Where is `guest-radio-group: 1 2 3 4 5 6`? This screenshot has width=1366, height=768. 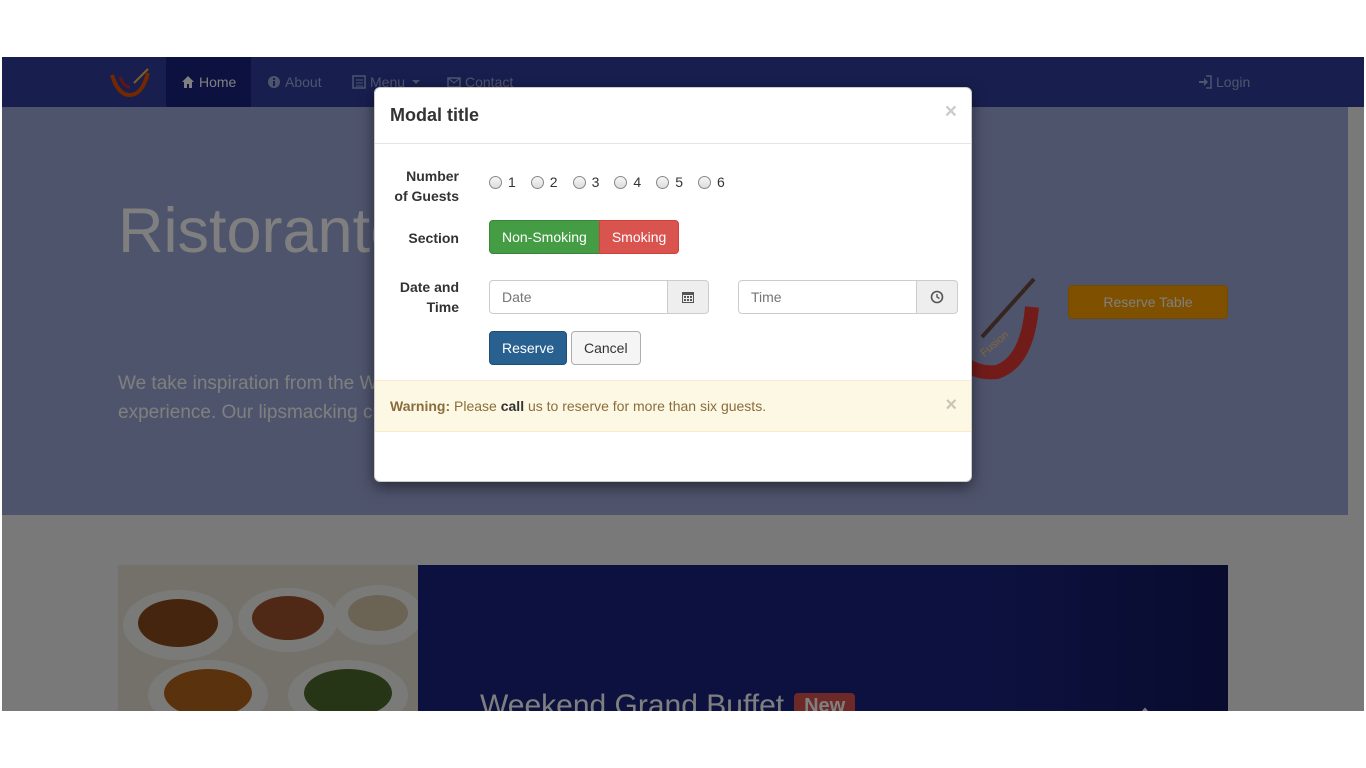
guest-radio-group: 1 2 3 4 5 6 is located at coordinates (614, 182).